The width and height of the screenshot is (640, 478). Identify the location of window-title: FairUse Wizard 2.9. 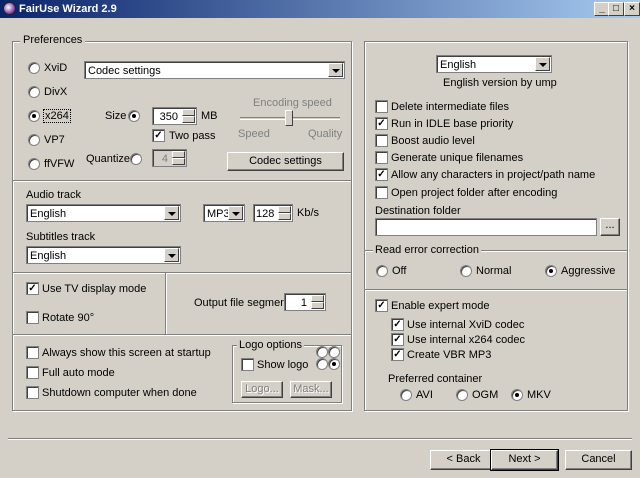
(68, 9).